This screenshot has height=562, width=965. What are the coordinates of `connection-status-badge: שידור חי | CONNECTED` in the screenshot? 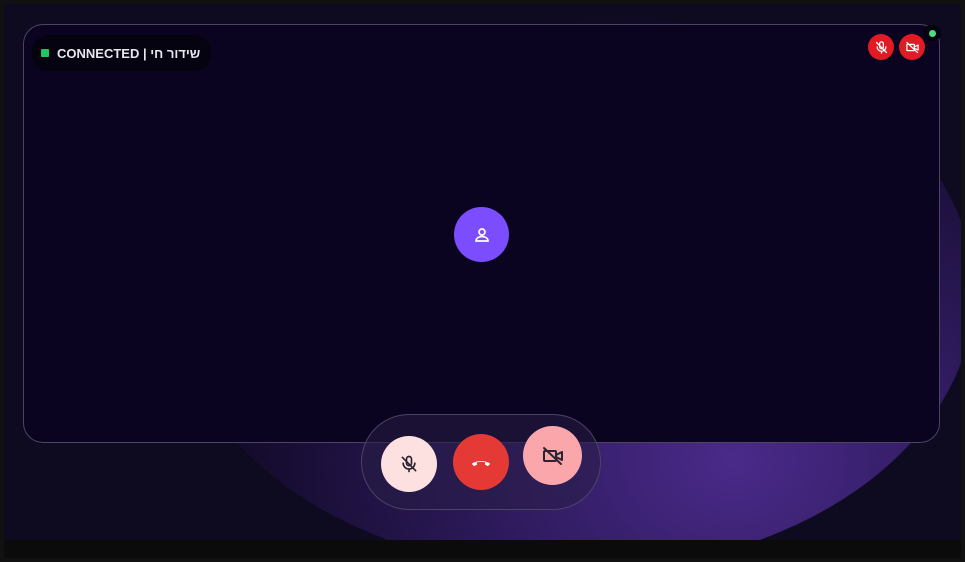 It's located at (122, 53).